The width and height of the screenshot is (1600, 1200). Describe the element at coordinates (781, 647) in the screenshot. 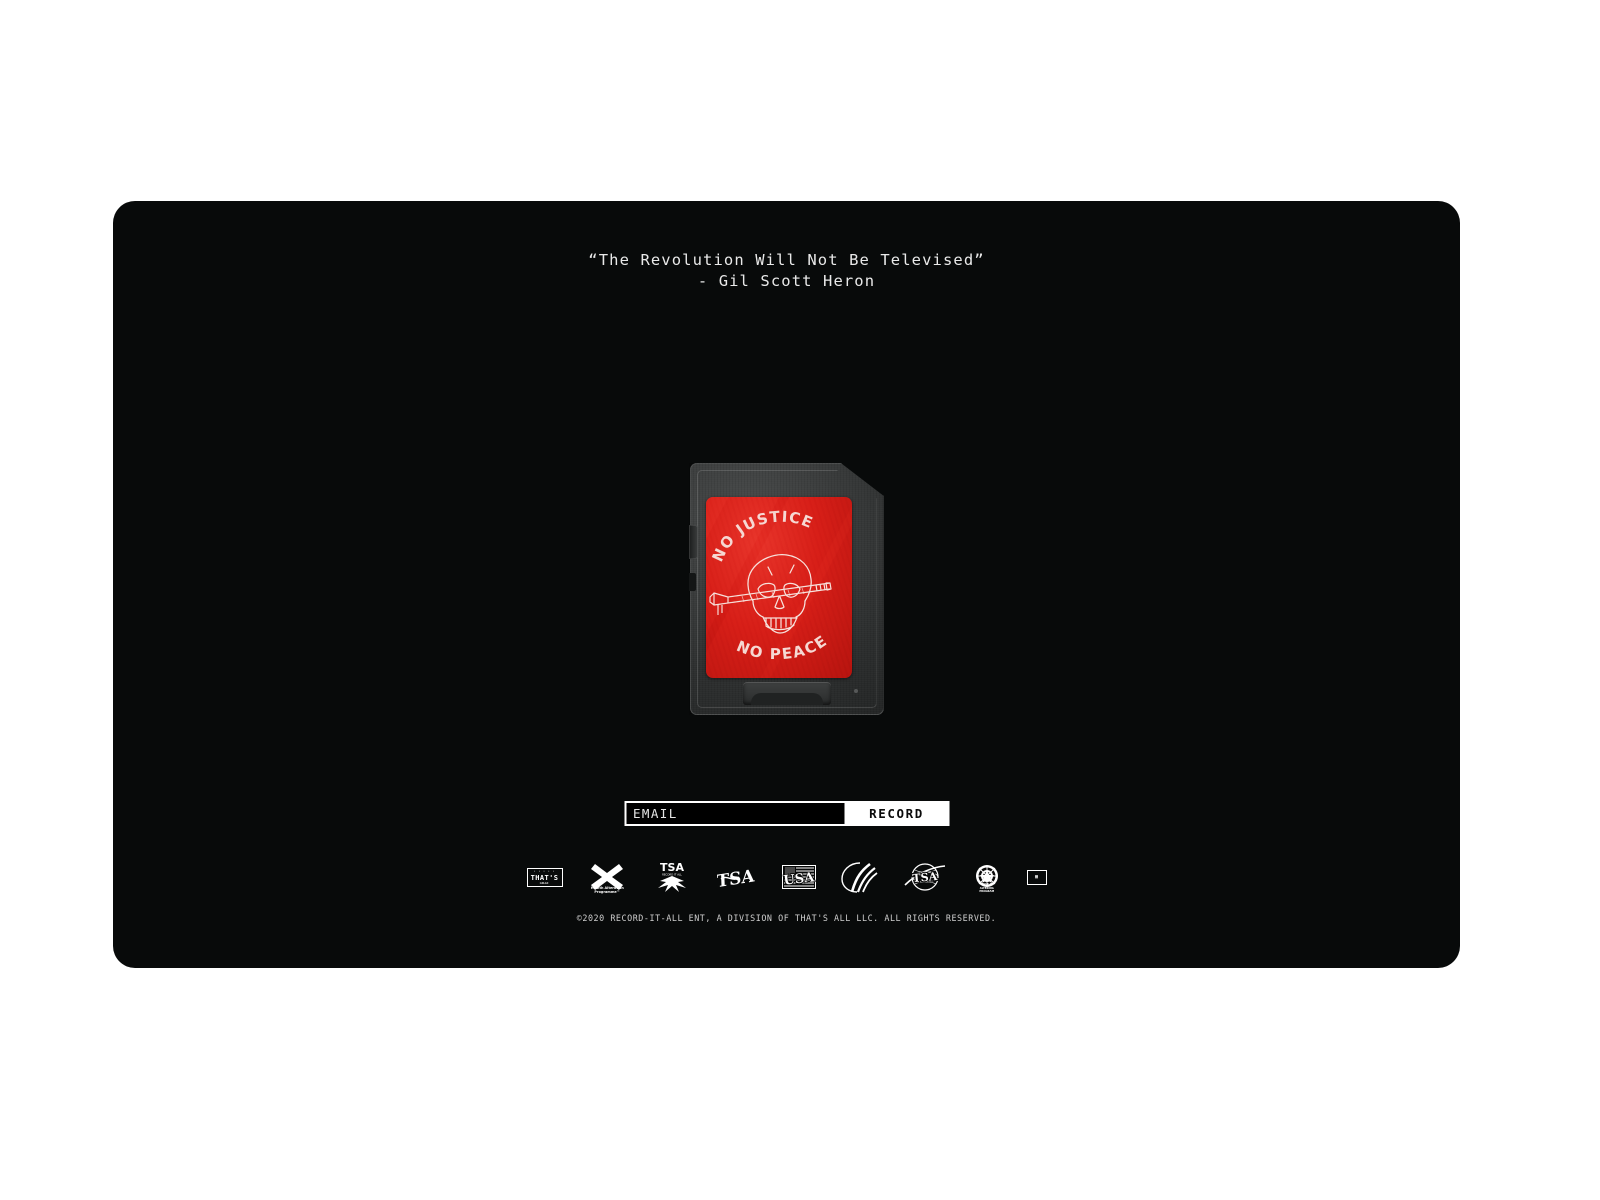

I see `svg-text: NO PEACE` at that location.